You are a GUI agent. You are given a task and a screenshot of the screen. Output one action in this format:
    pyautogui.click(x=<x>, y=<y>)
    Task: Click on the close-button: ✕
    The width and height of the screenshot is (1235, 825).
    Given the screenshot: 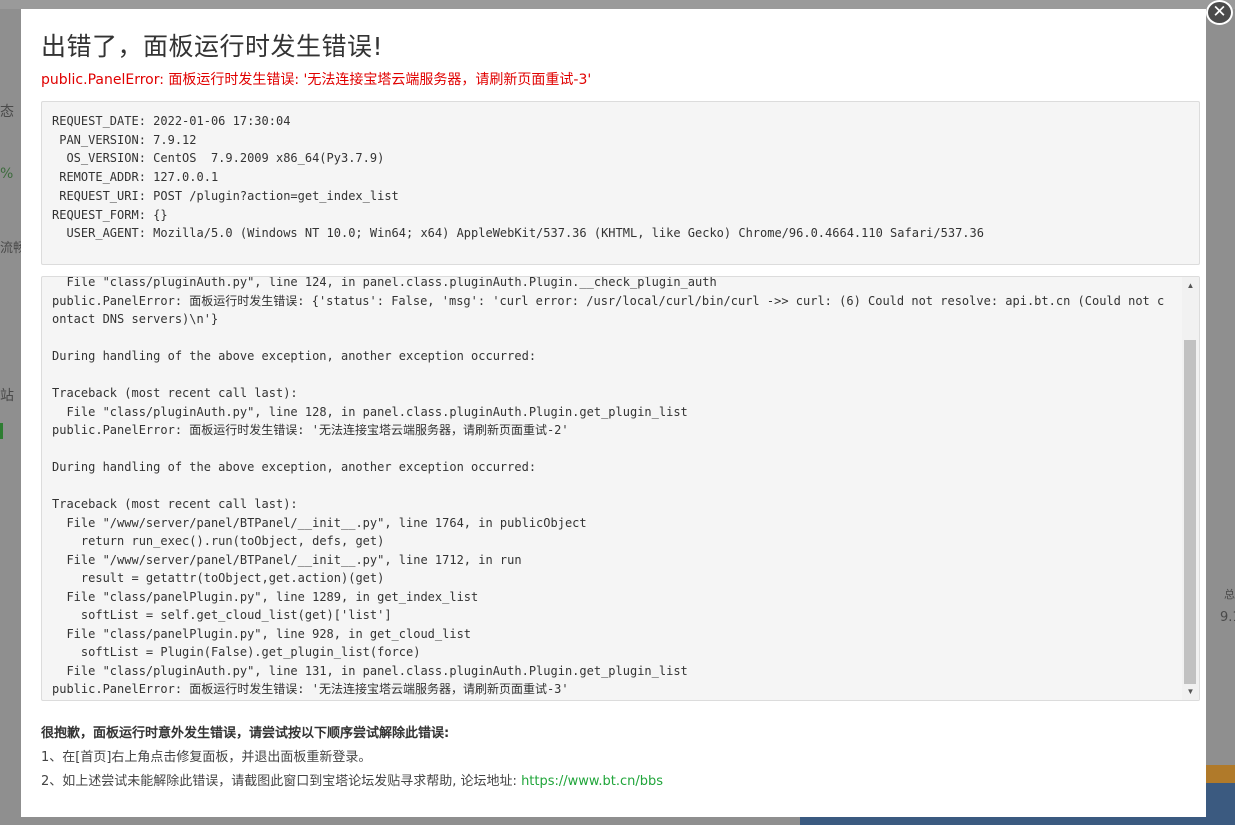 What is the action you would take?
    pyautogui.click(x=1219, y=12)
    